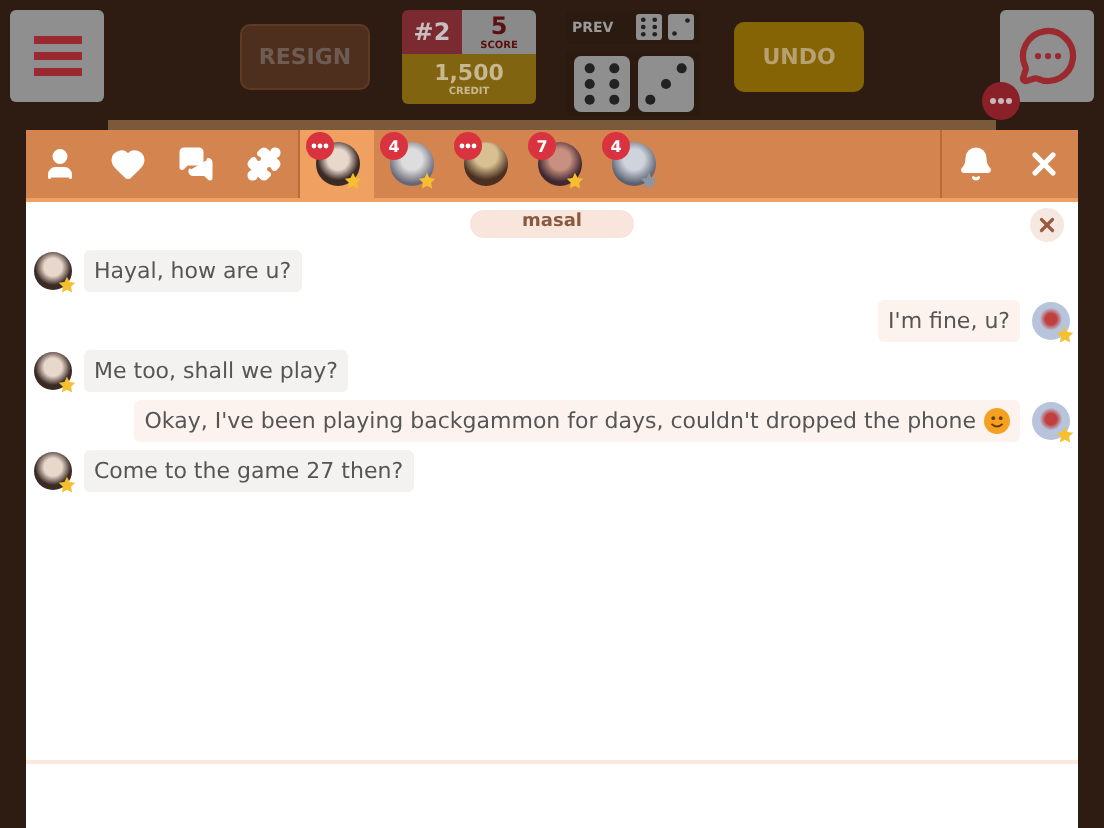  I want to click on chat-button, so click(1047, 56).